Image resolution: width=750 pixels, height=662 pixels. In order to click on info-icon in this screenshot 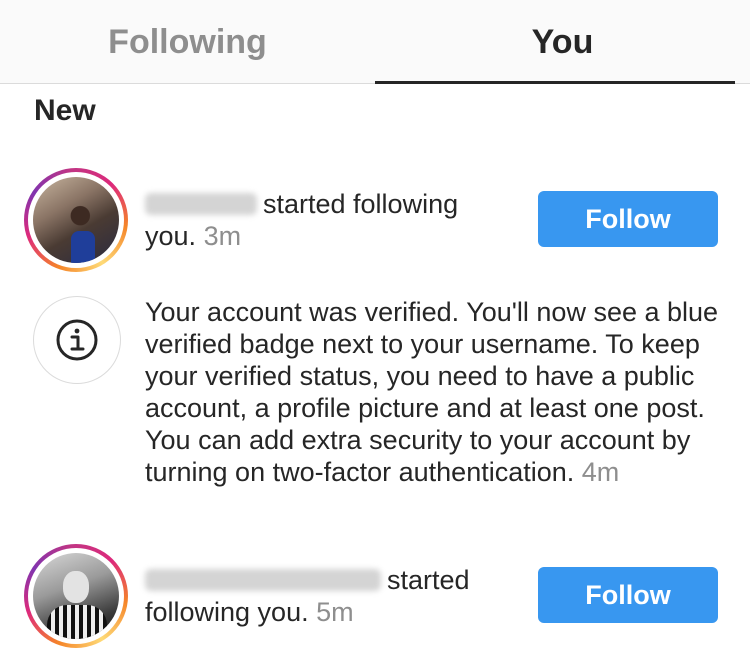, I will do `click(77, 340)`.